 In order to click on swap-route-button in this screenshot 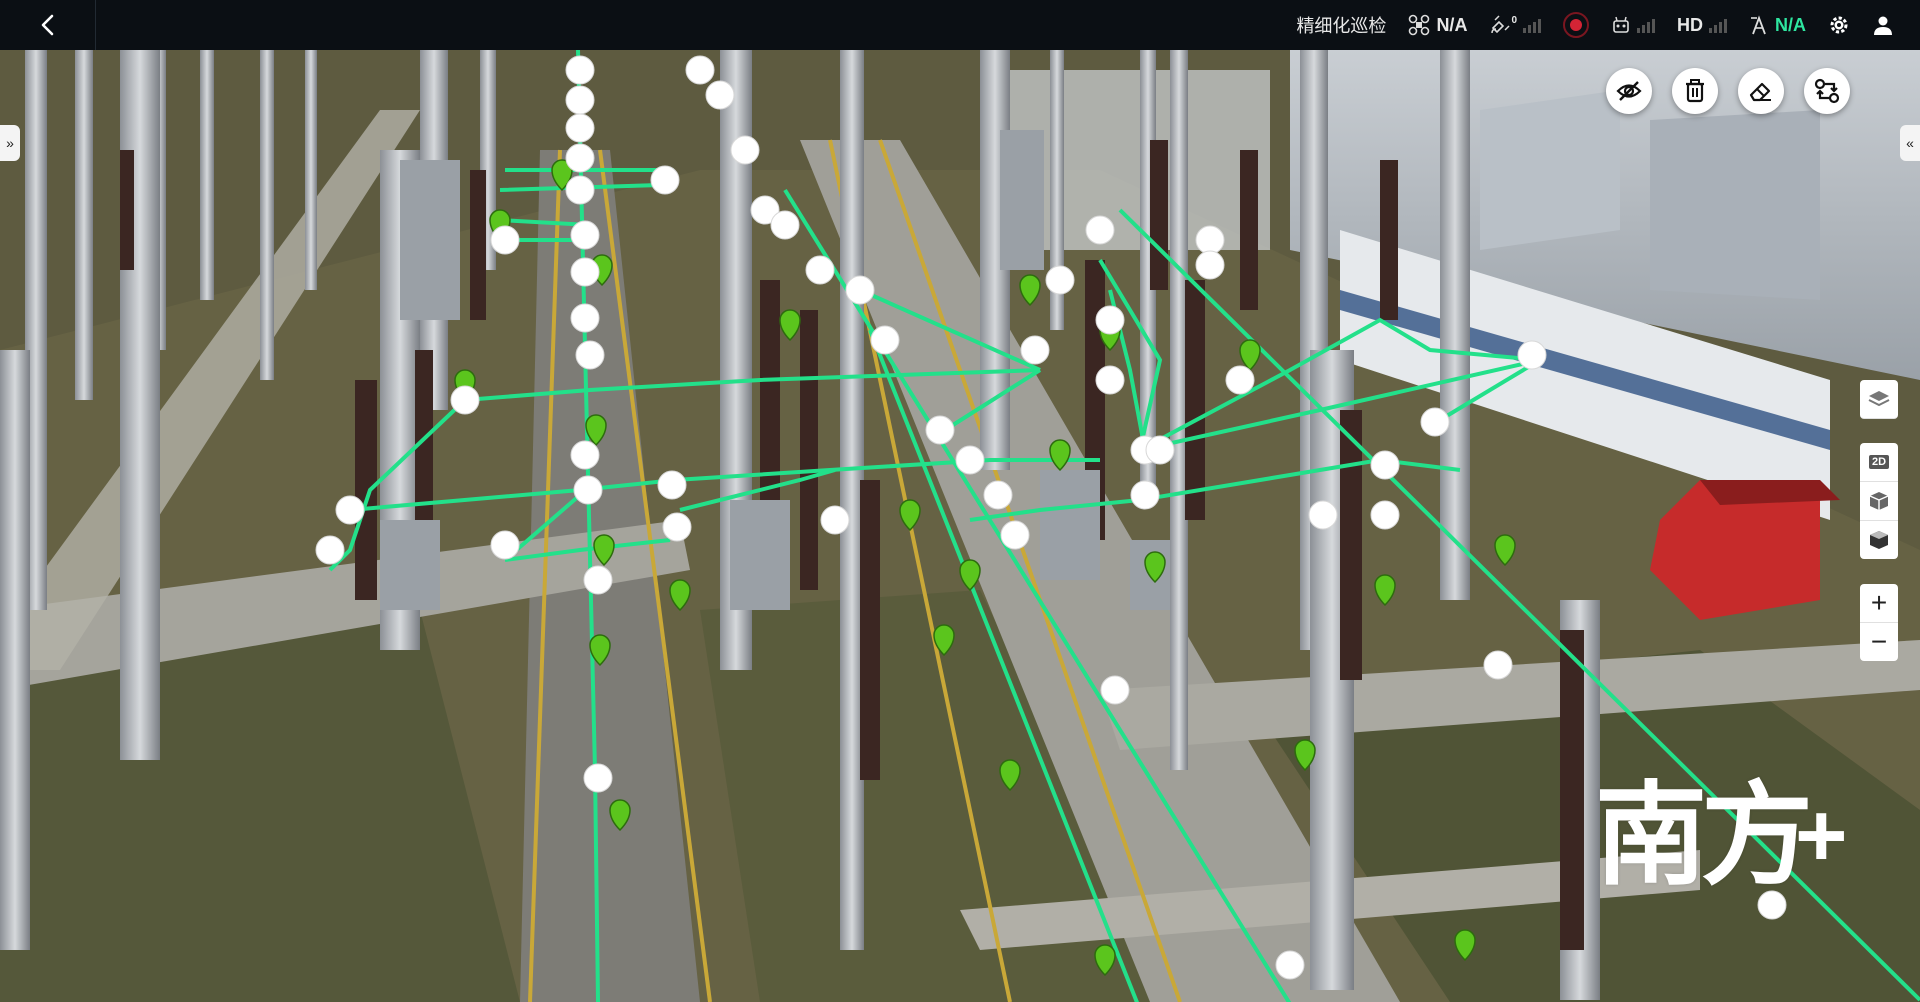, I will do `click(1827, 91)`.